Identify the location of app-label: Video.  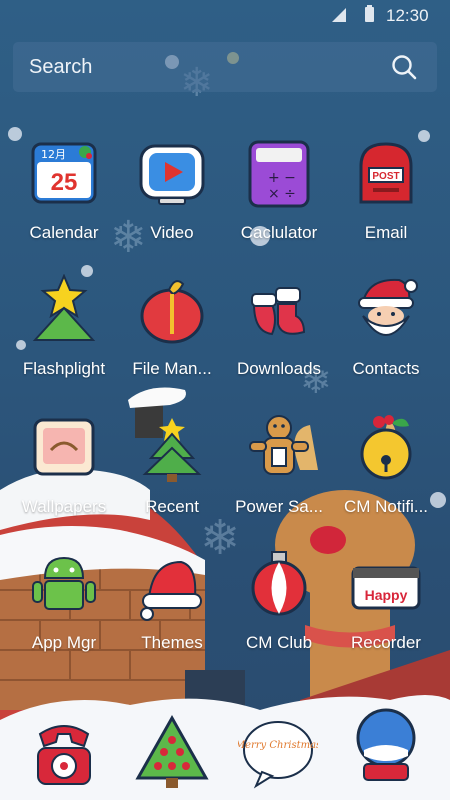
(172, 232).